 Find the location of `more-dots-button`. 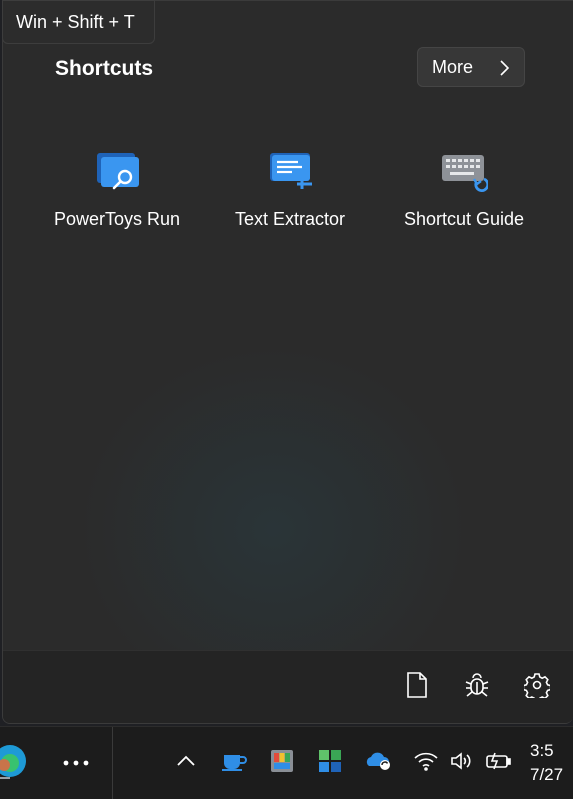

more-dots-button is located at coordinates (76, 763).